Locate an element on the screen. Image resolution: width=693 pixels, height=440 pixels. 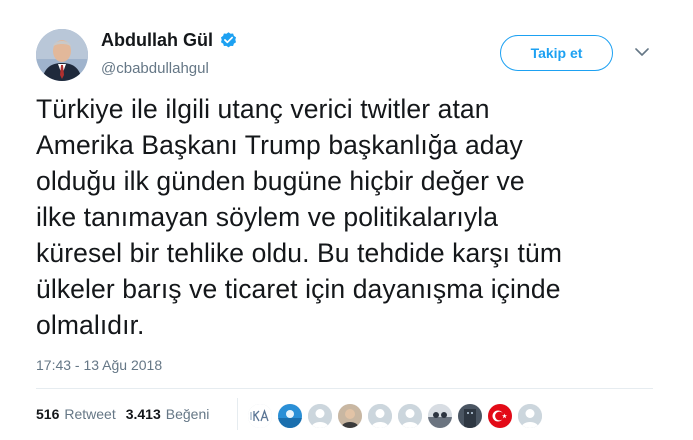
turkish-flag-avatar is located at coordinates (500, 416).